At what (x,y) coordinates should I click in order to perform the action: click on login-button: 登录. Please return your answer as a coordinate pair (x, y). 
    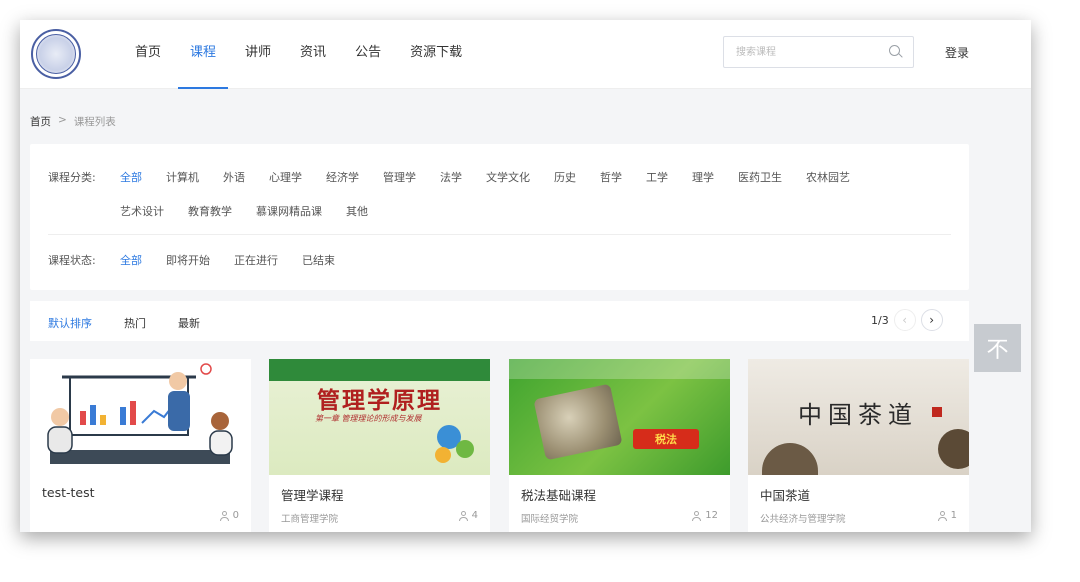
    Looking at the image, I should click on (957, 52).